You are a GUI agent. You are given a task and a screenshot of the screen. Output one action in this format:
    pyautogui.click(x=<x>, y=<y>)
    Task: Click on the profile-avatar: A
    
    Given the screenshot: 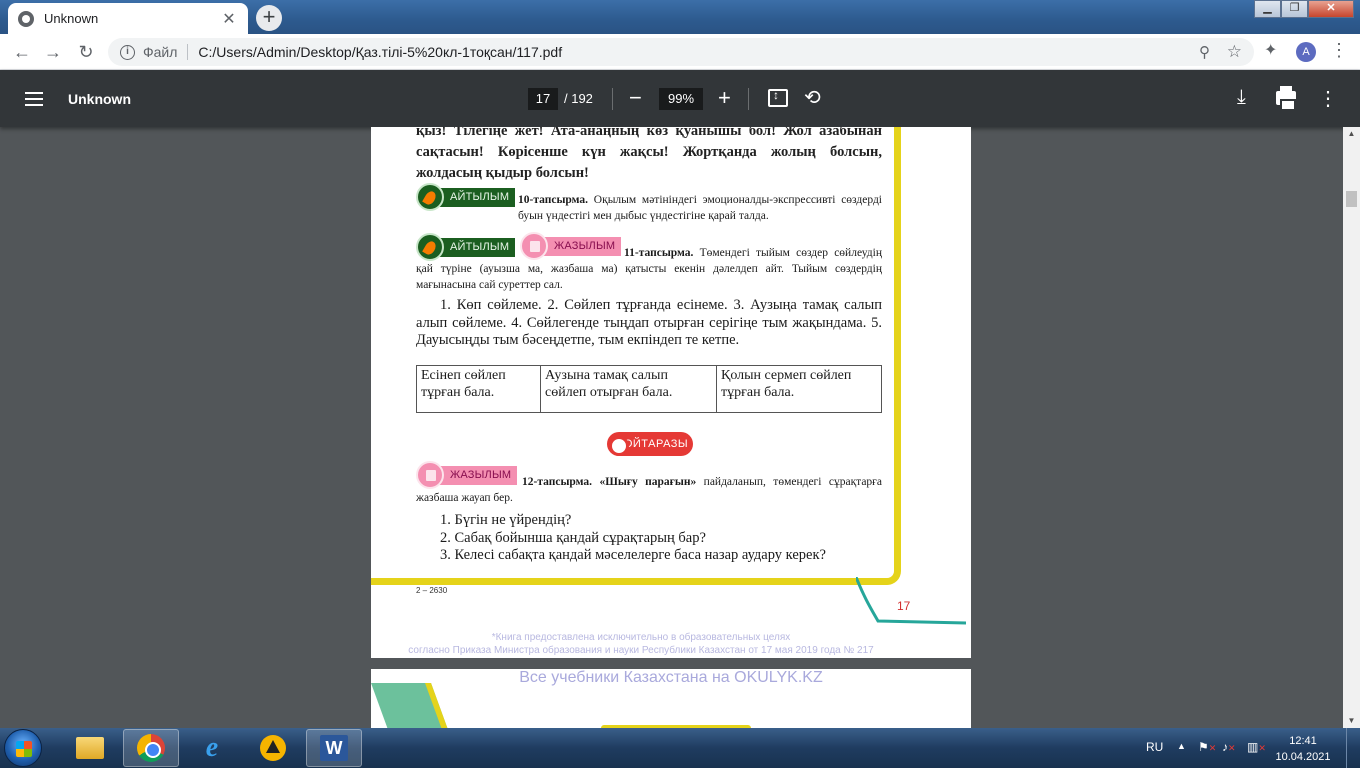 What is the action you would take?
    pyautogui.click(x=1306, y=52)
    